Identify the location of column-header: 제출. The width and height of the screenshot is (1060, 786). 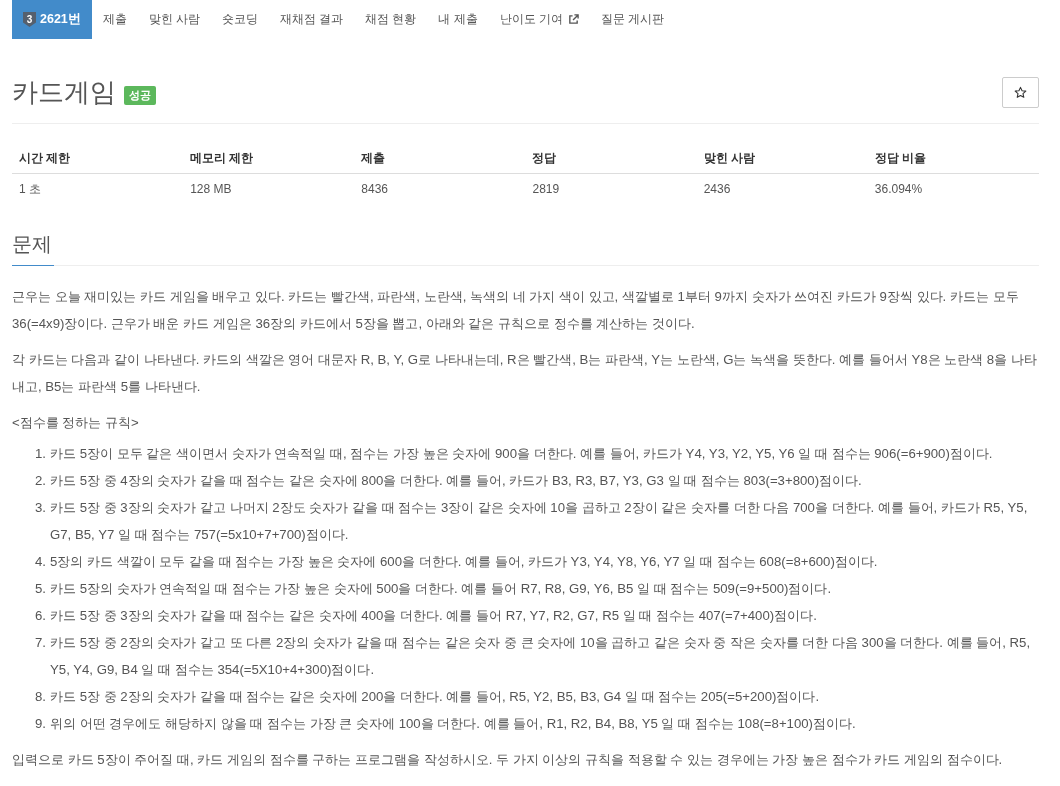
(440, 159).